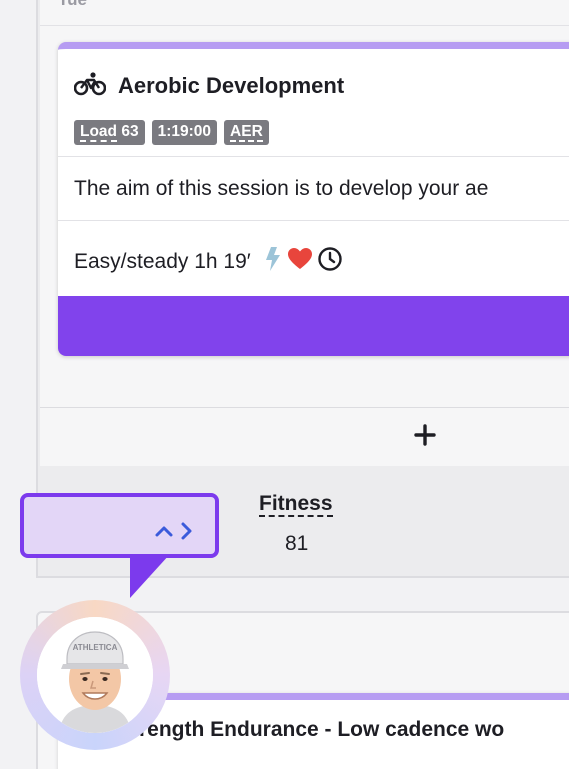 Image resolution: width=569 pixels, height=769 pixels. Describe the element at coordinates (425, 435) in the screenshot. I see `plus-icon` at that location.